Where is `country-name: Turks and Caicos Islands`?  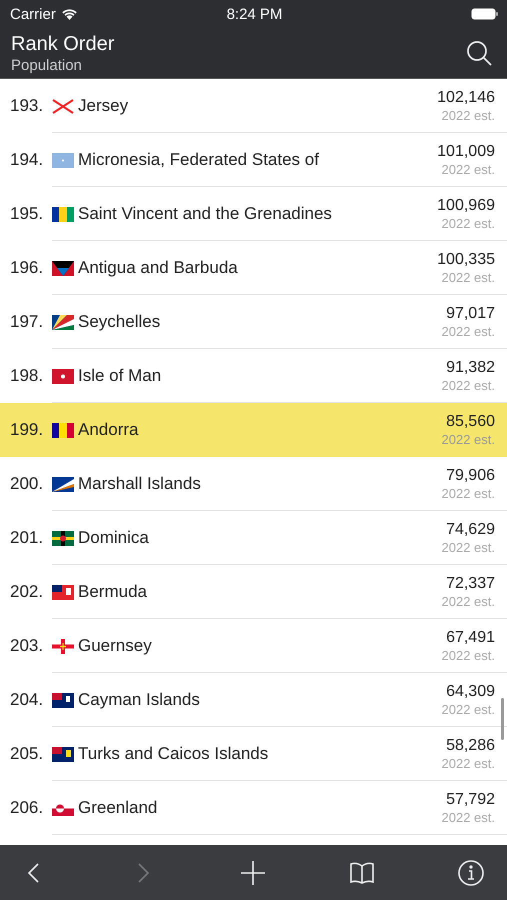
country-name: Turks and Caicos Islands is located at coordinates (174, 754).